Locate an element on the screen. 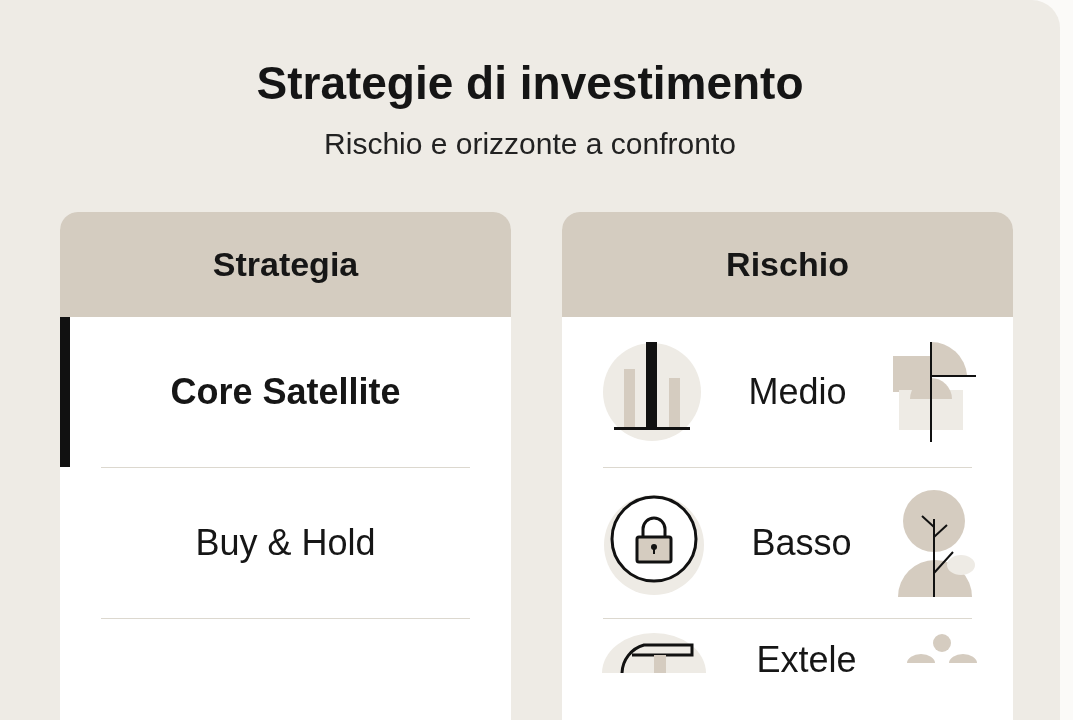  risk-label: Extele is located at coordinates (806, 659).